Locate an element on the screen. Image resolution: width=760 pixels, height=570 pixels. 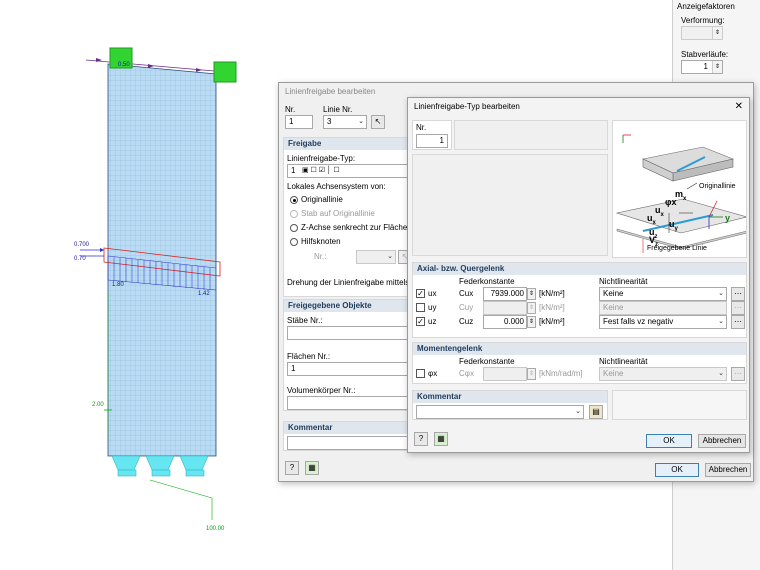
uz-nonlin-select: Fest falls vz negativ ⌄ is located at coordinates (663, 322).